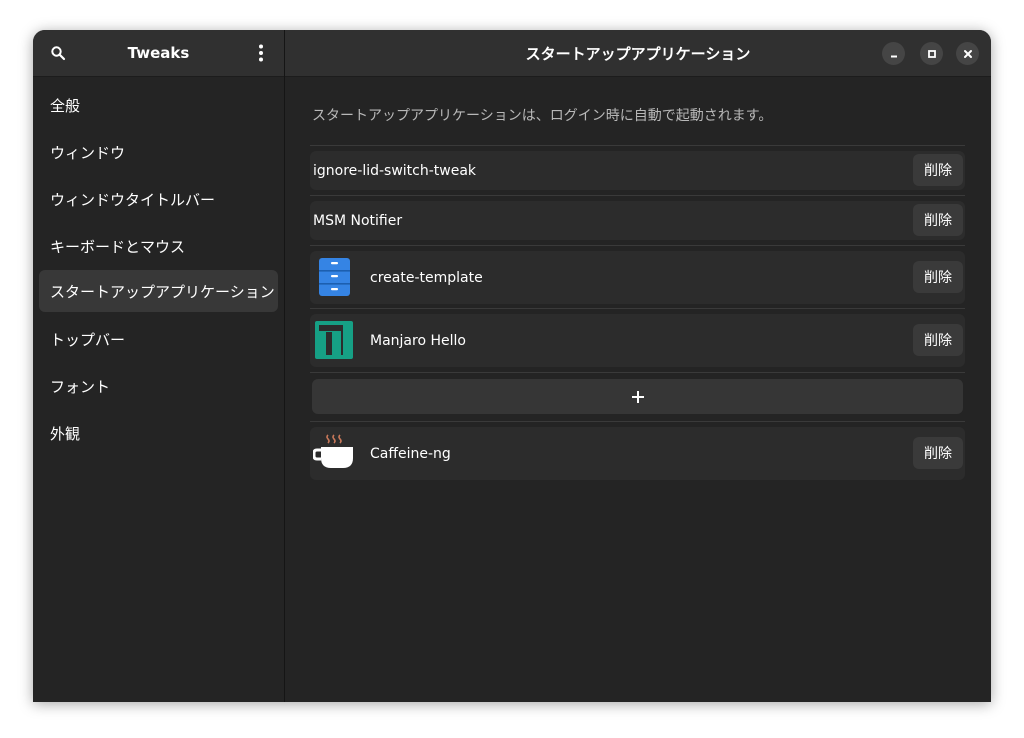 The height and width of the screenshot is (738, 1024). I want to click on sidebar-item-fonts: フォント, so click(158, 386).